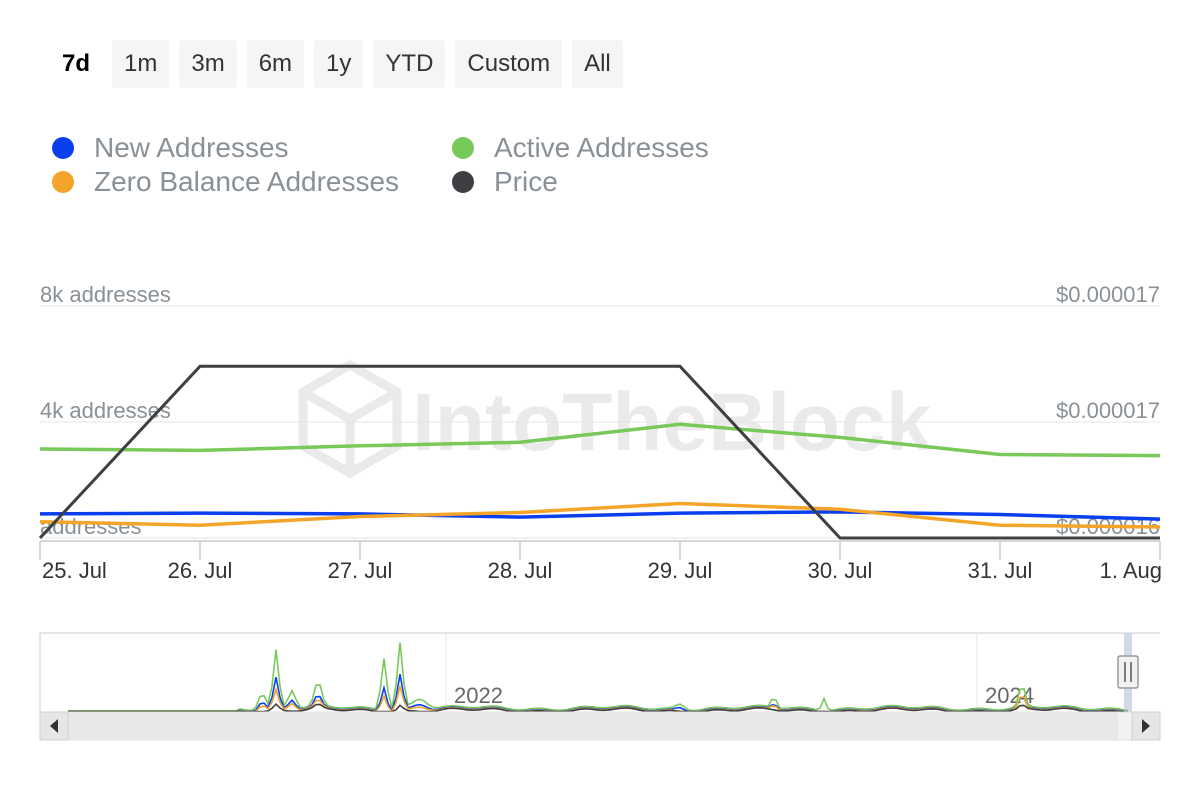 Image resolution: width=1200 pixels, height=800 pixels. Describe the element at coordinates (478, 695) in the screenshot. I see `navigator-year-label: 2022` at that location.